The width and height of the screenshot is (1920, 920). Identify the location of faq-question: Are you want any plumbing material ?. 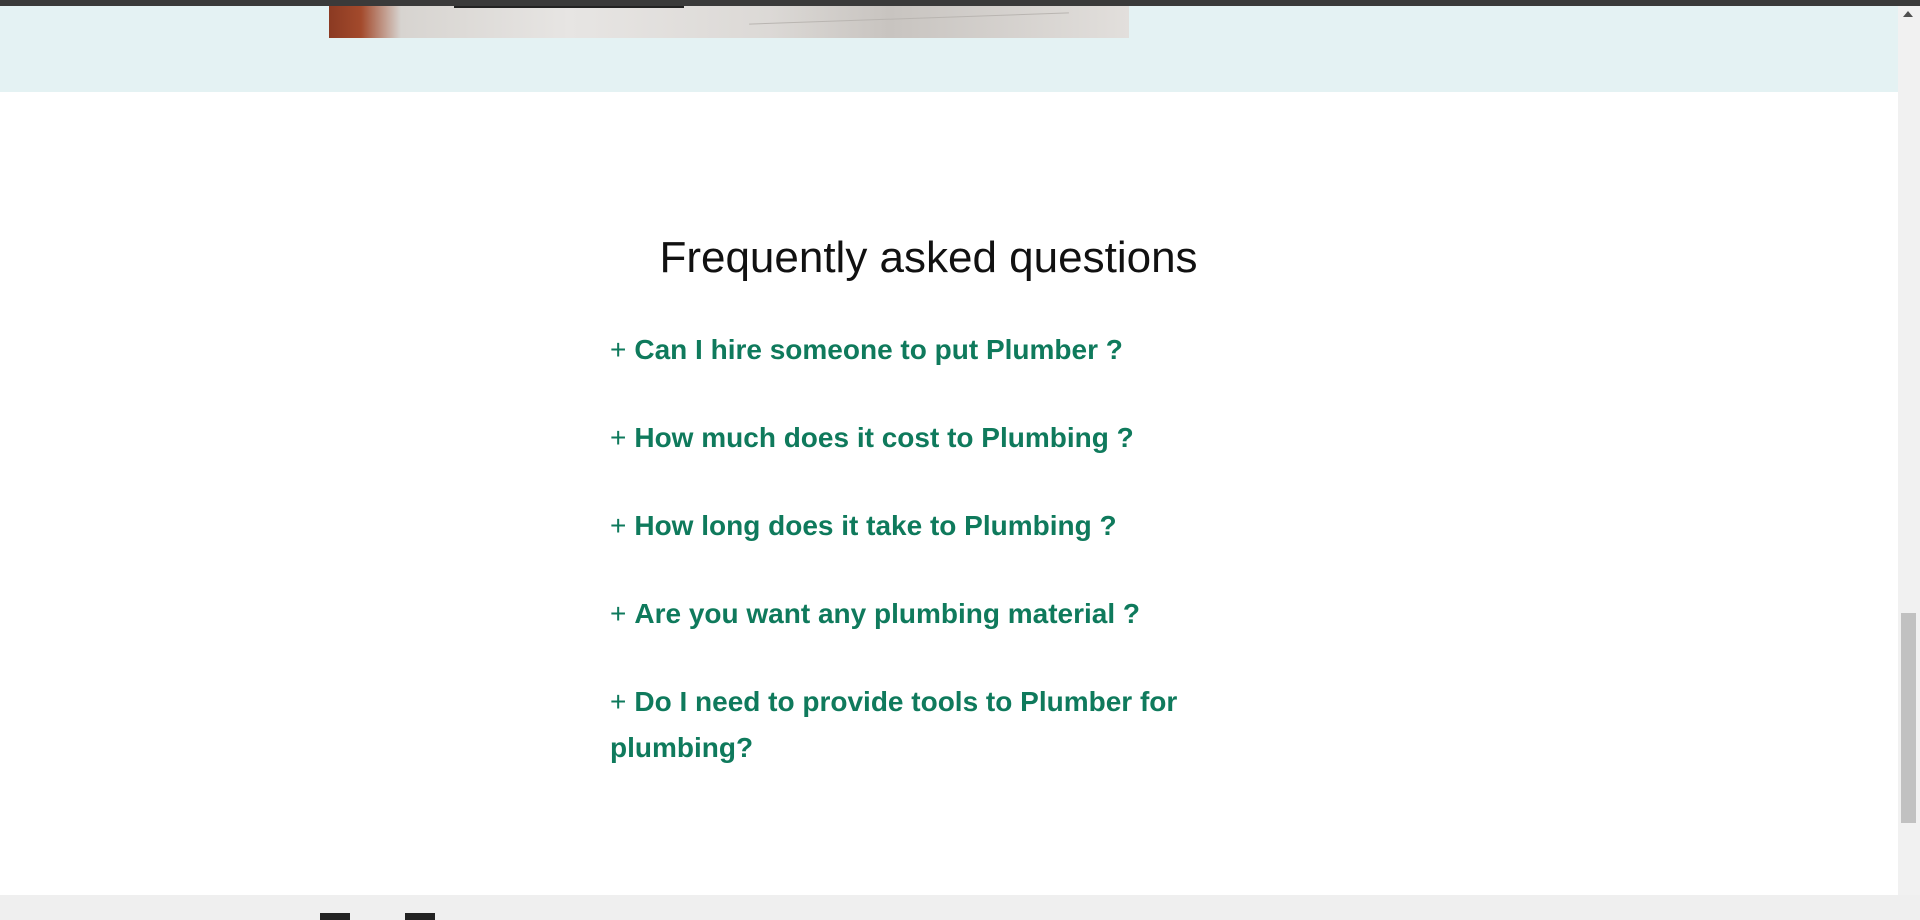
(887, 613).